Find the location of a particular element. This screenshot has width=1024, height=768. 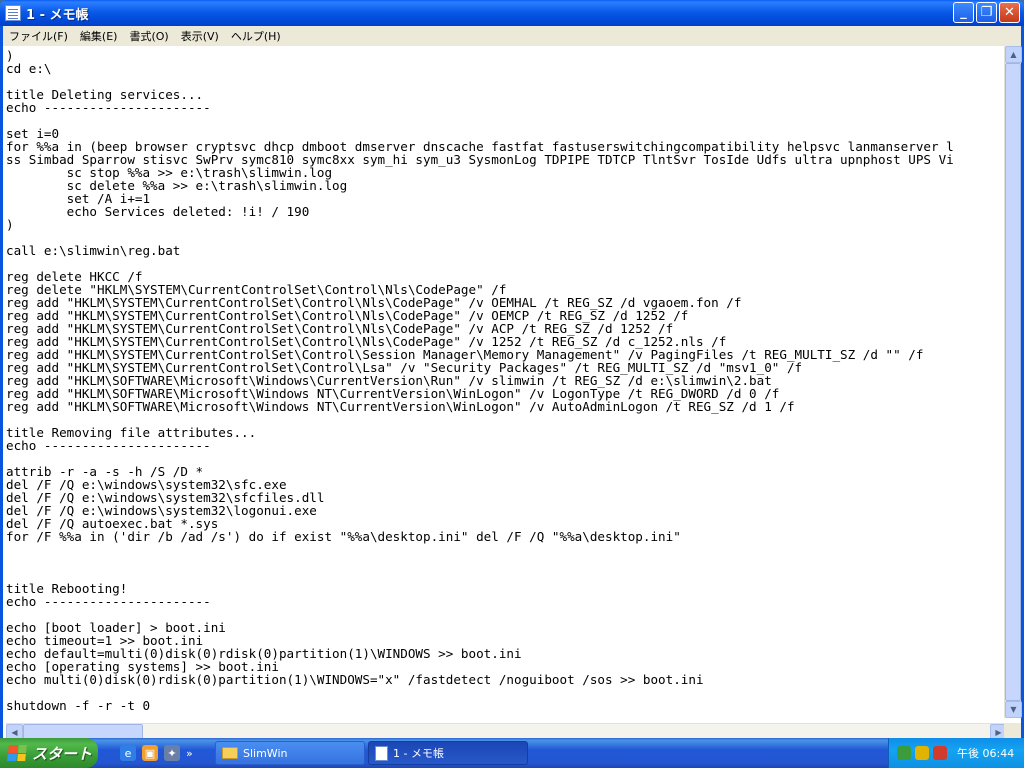

task-button-slimwin: SlimWin is located at coordinates (290, 753).